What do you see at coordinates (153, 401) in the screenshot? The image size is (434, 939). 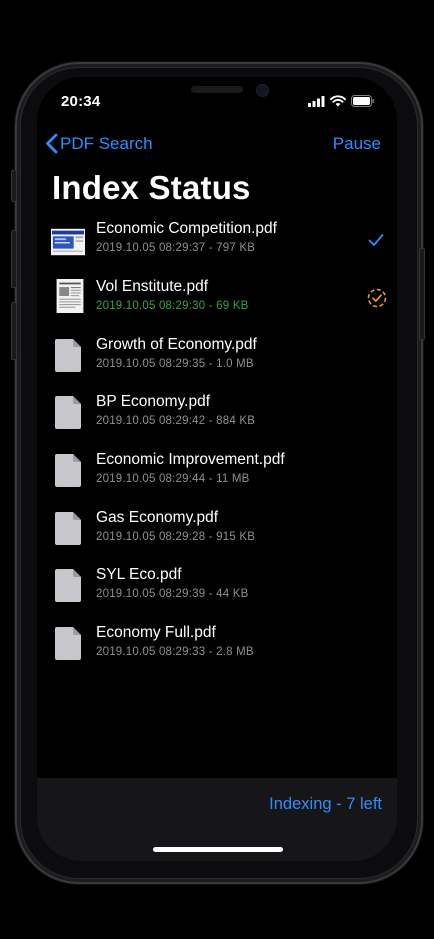 I see `file-name: BP Economy.pdf` at bounding box center [153, 401].